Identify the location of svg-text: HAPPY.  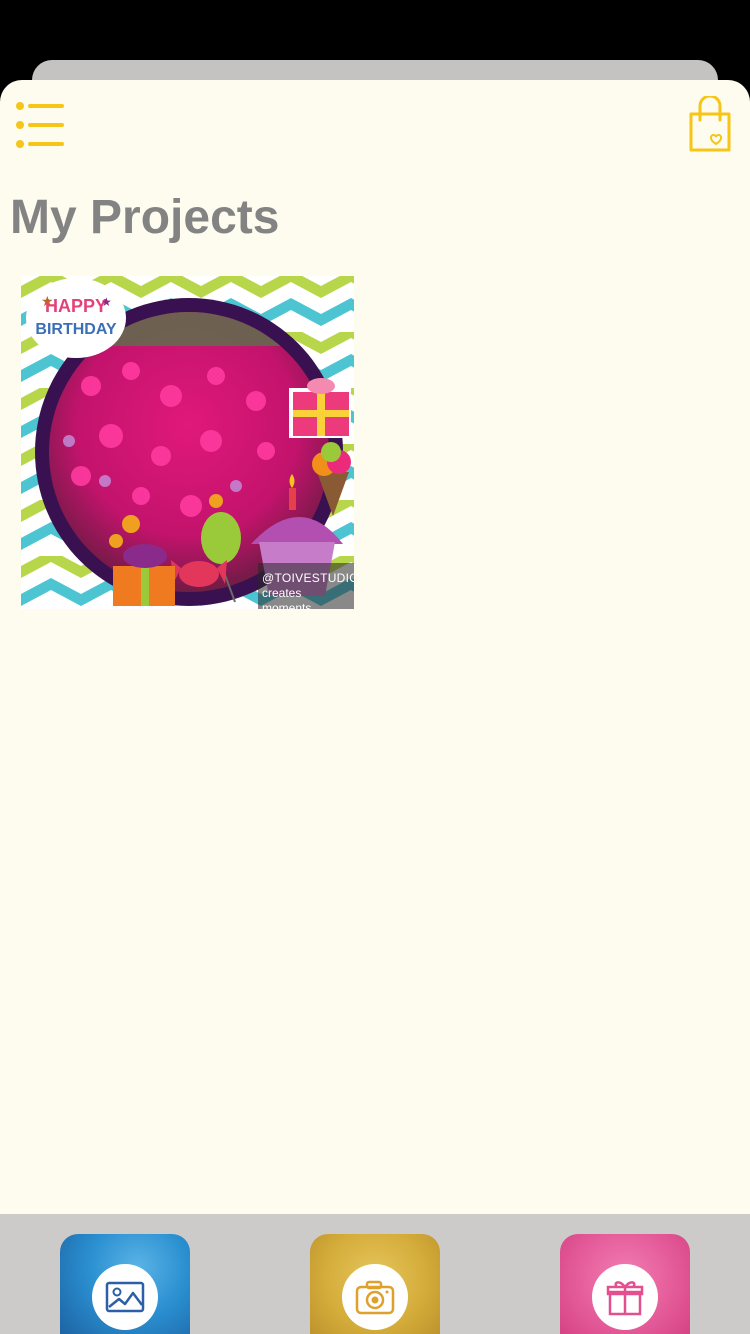
(76, 306).